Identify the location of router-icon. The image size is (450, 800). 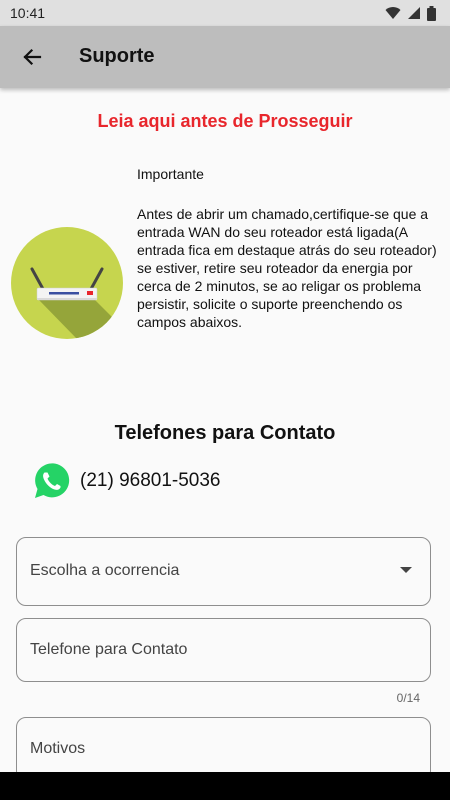
(67, 283).